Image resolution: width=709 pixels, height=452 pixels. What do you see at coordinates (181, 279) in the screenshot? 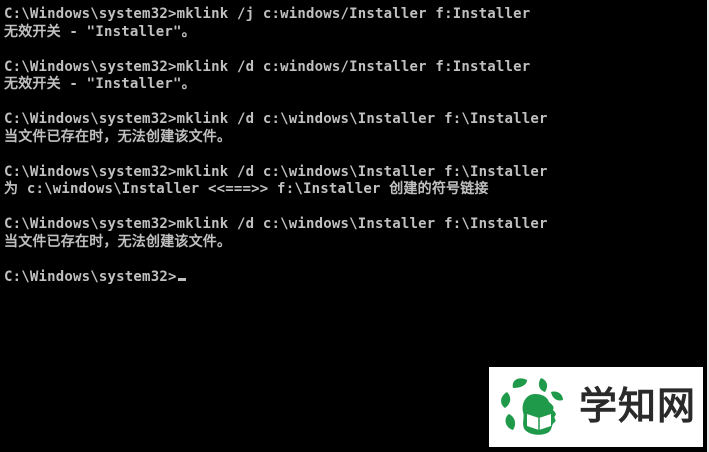
I see `text-cursor` at bounding box center [181, 279].